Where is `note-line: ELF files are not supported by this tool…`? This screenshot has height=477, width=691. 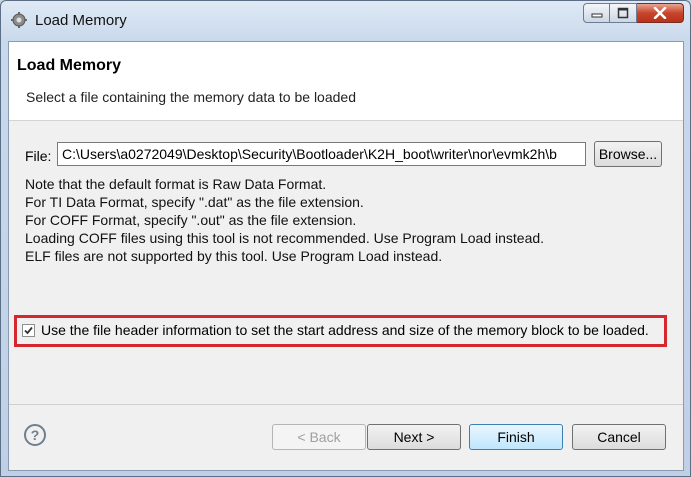 note-line: ELF files are not supported by this tool… is located at coordinates (234, 256).